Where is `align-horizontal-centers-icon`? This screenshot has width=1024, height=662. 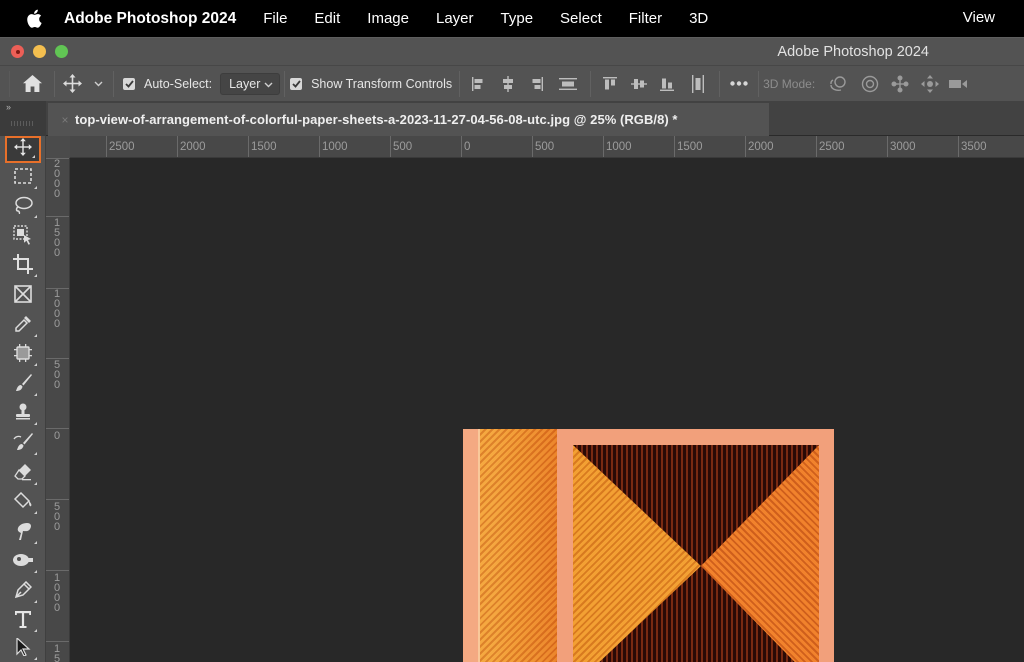 align-horizontal-centers-icon is located at coordinates (508, 83).